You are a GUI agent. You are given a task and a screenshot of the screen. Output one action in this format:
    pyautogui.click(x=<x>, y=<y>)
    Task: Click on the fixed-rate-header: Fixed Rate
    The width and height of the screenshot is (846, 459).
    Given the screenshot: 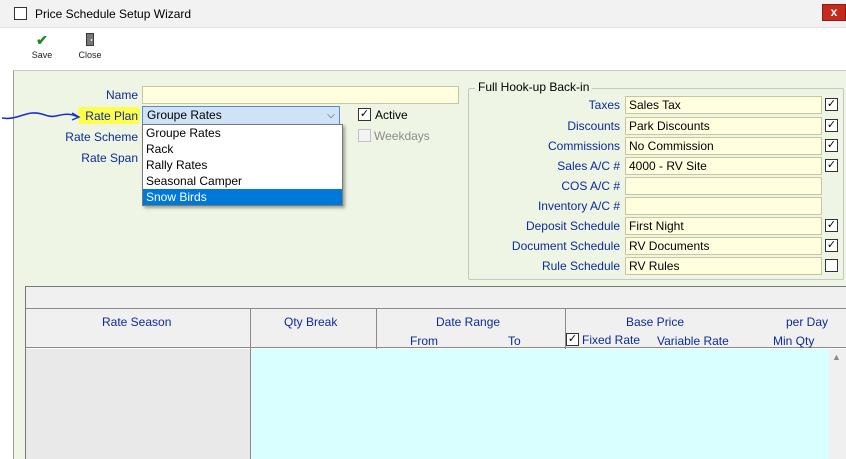 What is the action you would take?
    pyautogui.click(x=611, y=340)
    